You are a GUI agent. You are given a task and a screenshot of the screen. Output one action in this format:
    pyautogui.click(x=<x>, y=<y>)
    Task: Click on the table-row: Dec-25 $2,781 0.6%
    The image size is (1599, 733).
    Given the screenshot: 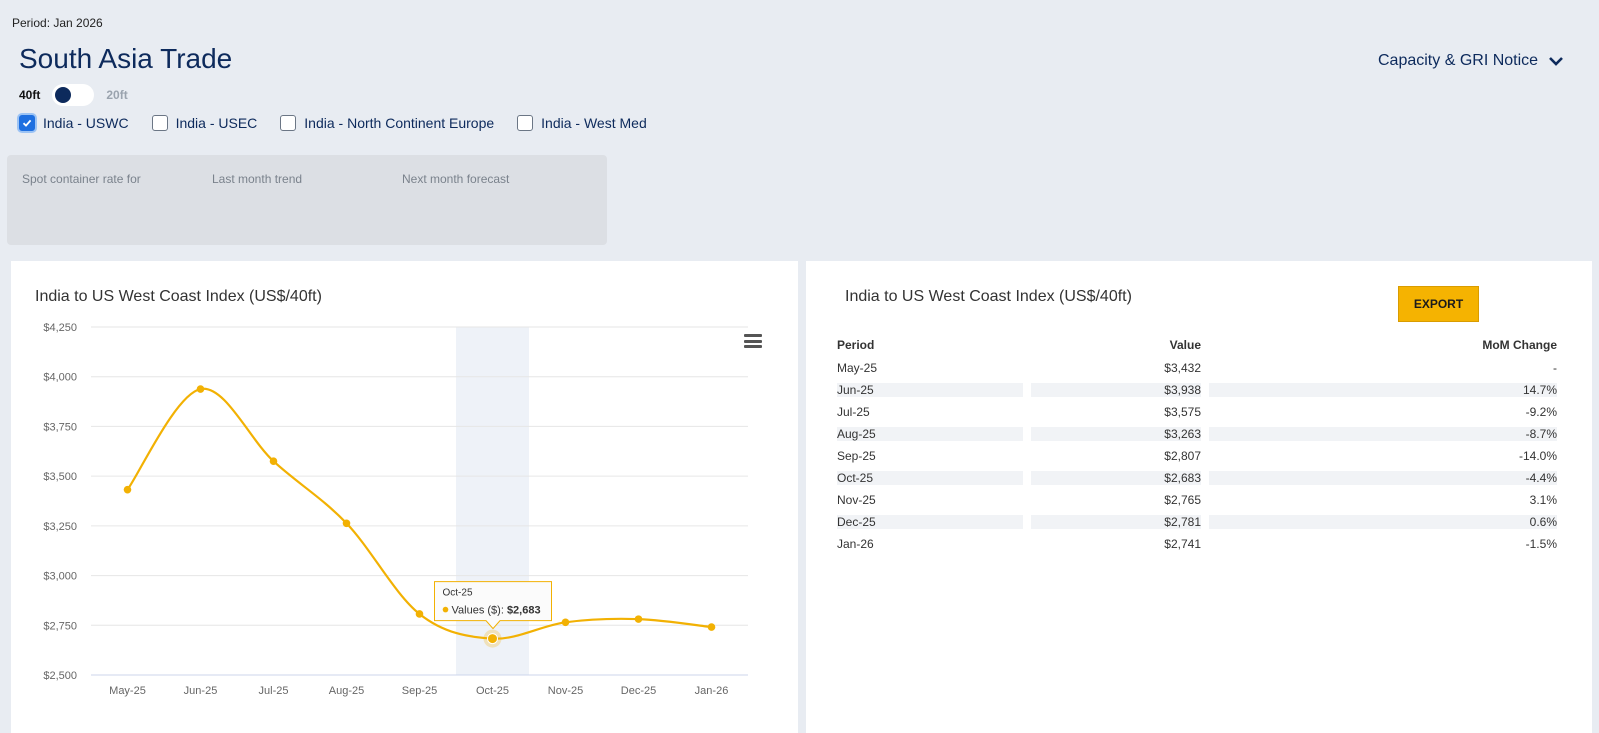 What is the action you would take?
    pyautogui.click(x=1197, y=522)
    